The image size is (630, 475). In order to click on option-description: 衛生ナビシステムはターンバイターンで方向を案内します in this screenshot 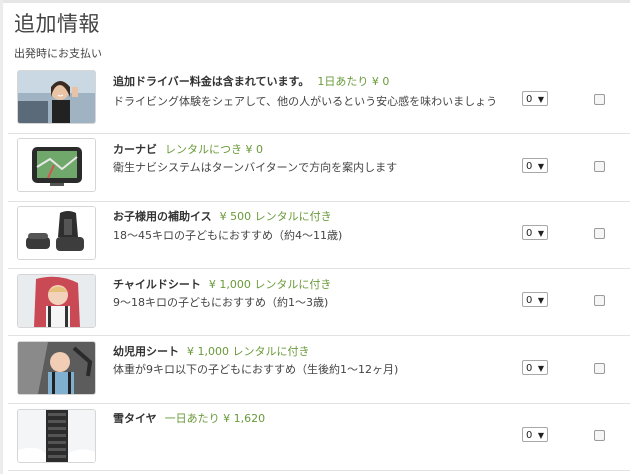, I will do `click(255, 167)`.